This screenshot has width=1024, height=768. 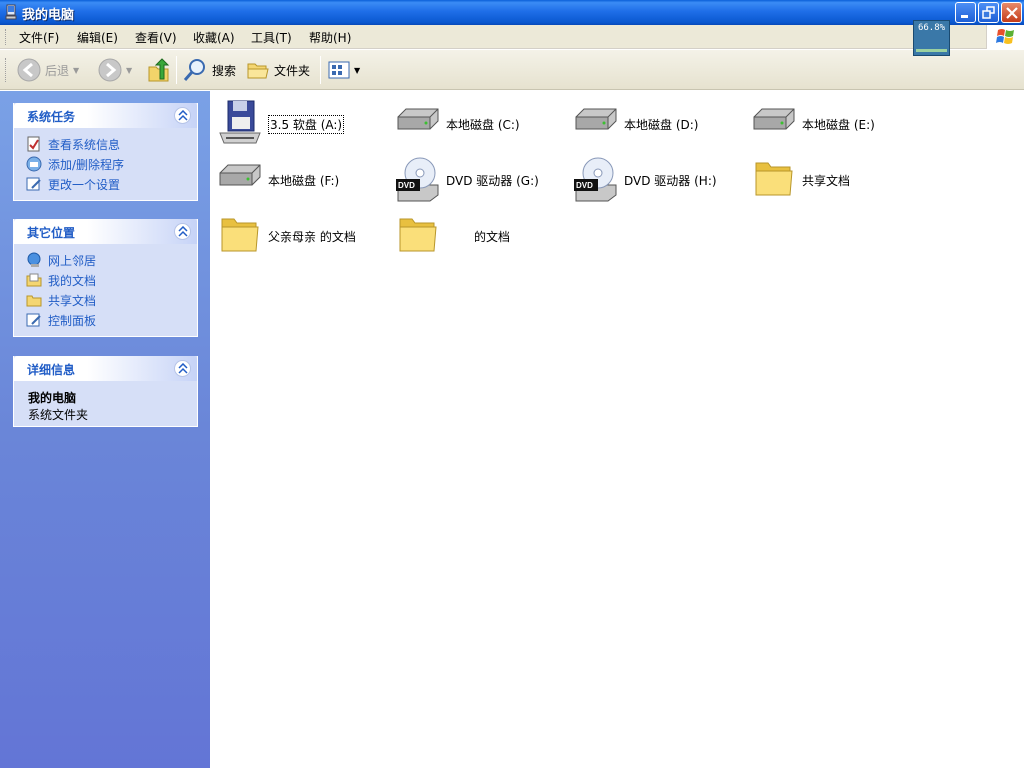 I want to click on views-button: ▼, so click(x=344, y=70).